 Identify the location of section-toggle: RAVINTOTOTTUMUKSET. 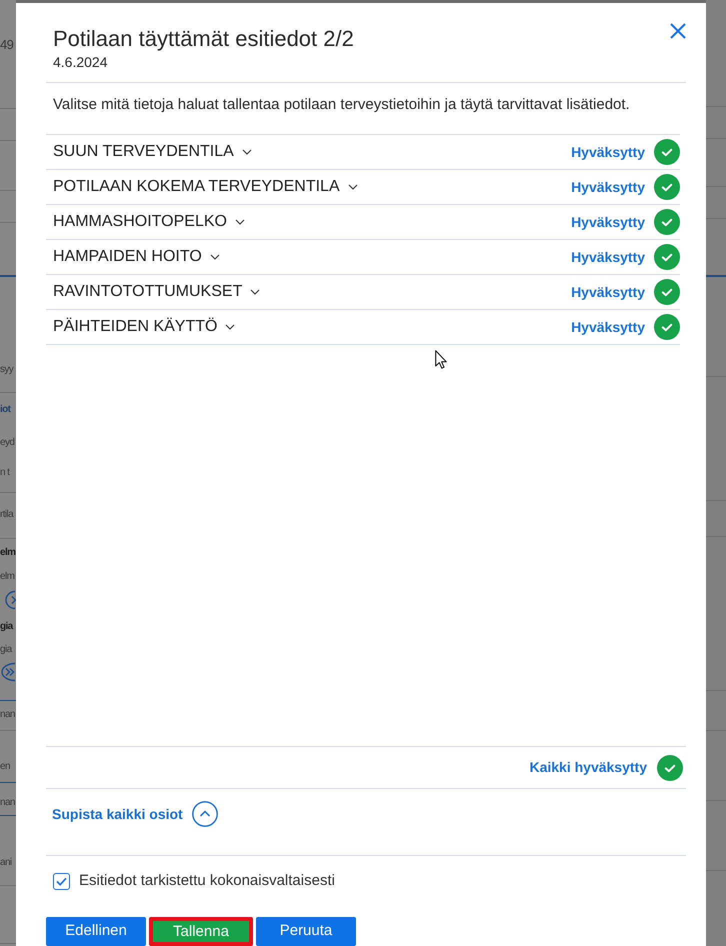
(156, 292).